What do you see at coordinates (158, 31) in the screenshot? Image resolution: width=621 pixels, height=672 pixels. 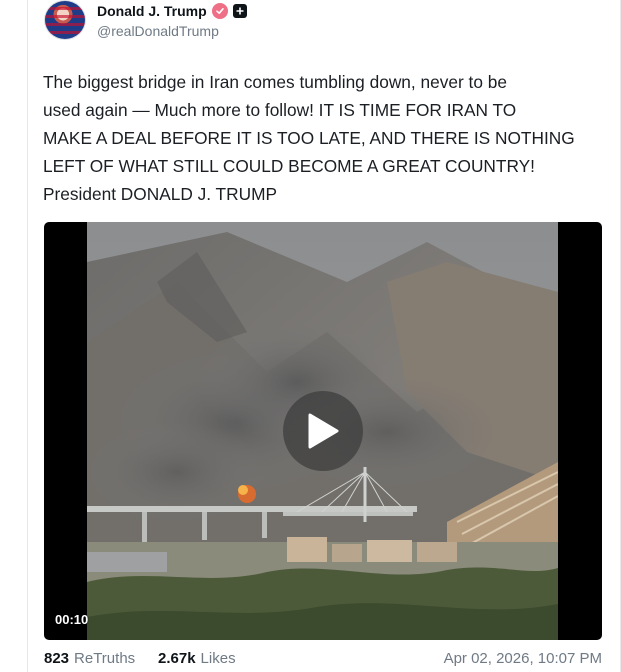 I see `author-handle: @realDonaldTrump` at bounding box center [158, 31].